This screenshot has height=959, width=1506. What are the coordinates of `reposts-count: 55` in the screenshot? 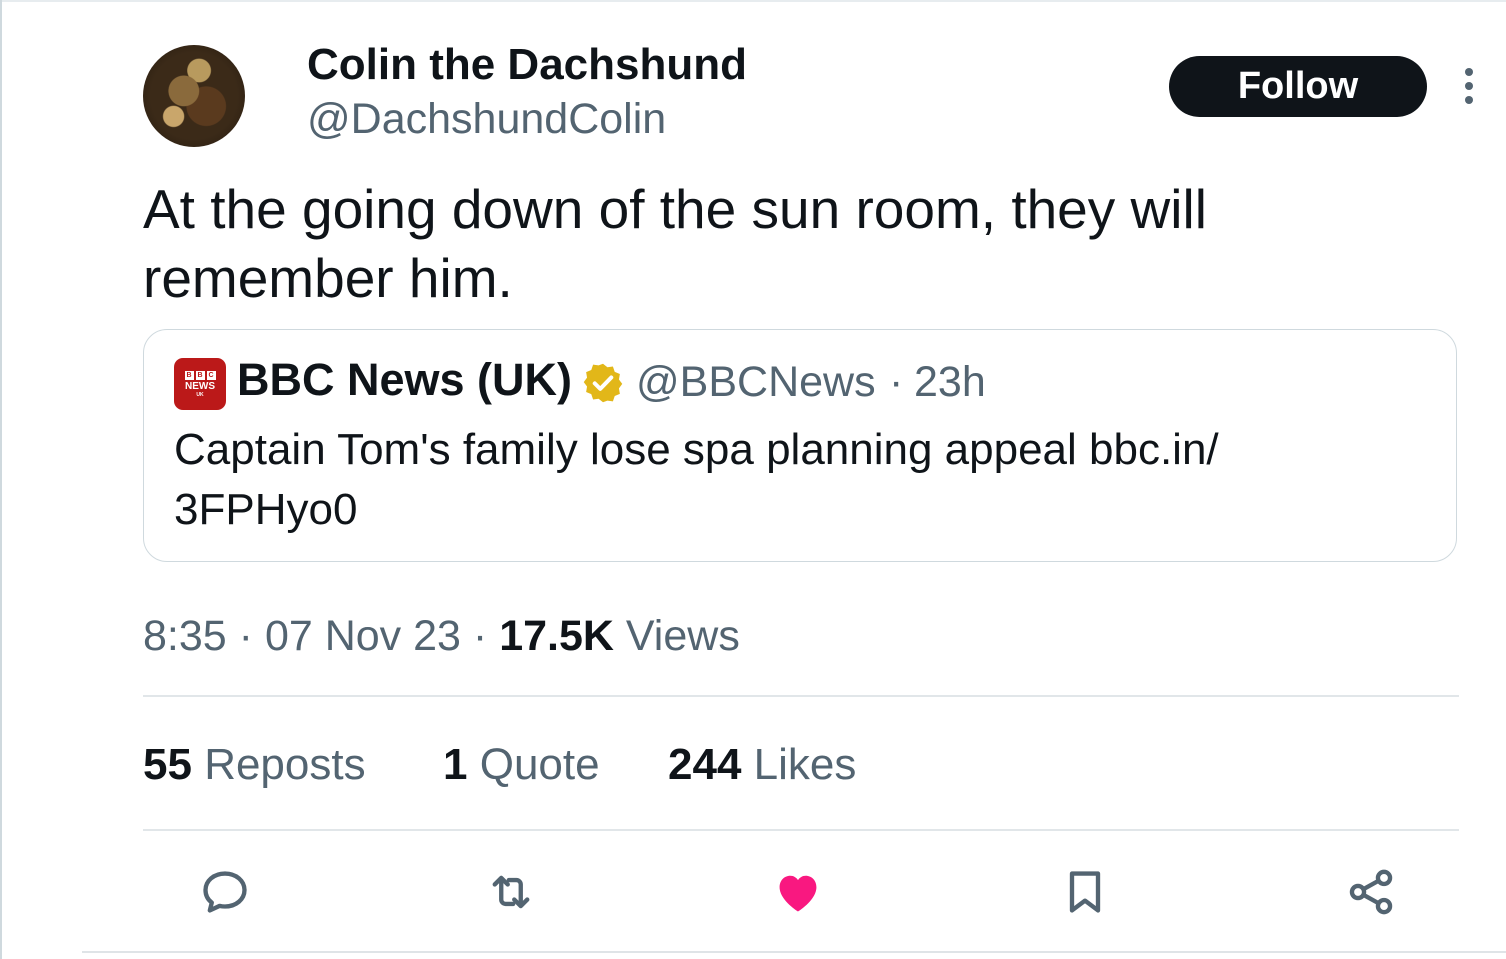 It's located at (167, 764).